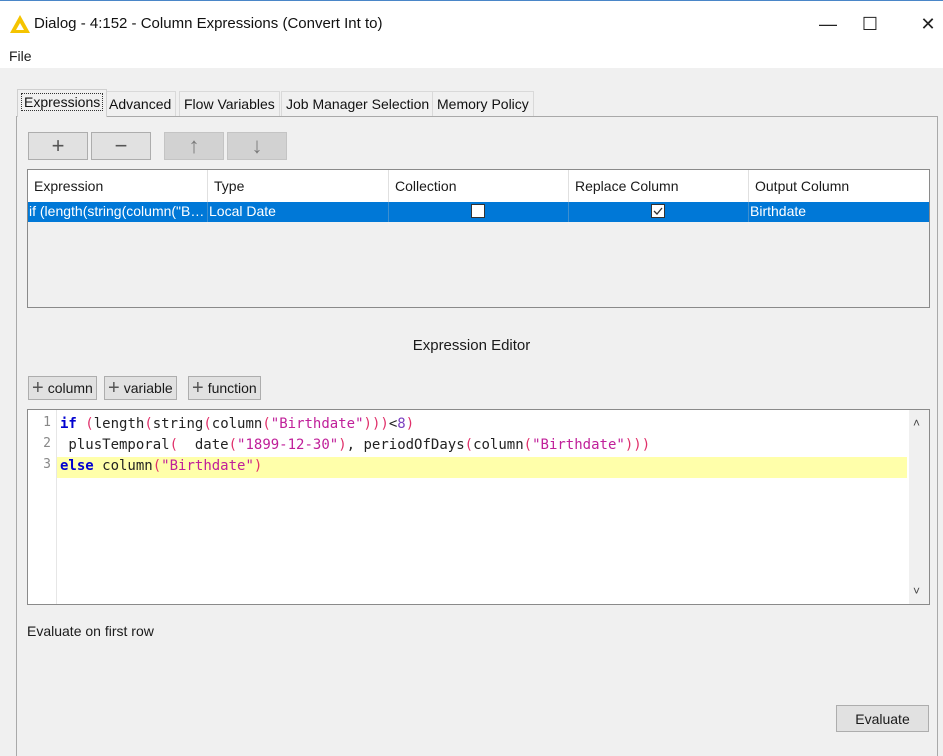 The height and width of the screenshot is (756, 943). I want to click on menu-file: File, so click(20, 56).